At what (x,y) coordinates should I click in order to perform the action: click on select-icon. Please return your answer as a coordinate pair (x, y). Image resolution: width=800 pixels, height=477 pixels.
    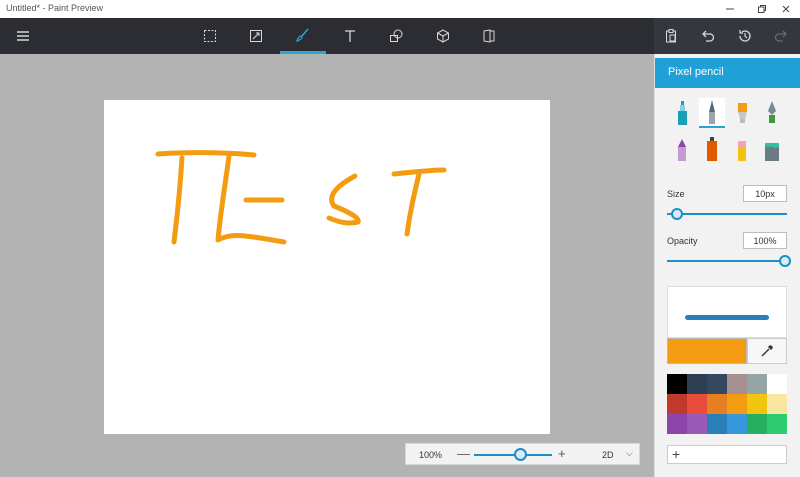
    Looking at the image, I should click on (210, 36).